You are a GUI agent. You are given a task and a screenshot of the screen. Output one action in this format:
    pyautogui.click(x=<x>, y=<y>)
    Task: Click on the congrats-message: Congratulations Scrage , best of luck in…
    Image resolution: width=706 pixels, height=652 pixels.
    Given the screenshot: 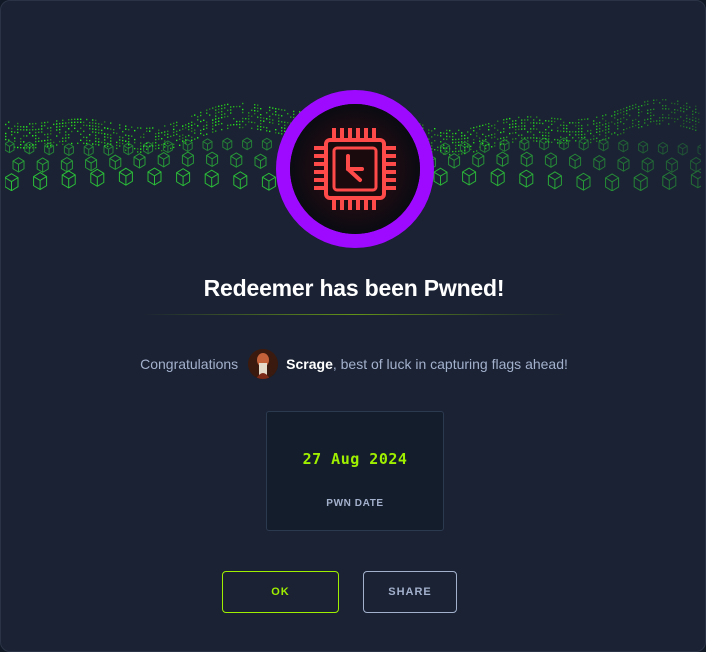 What is the action you would take?
    pyautogui.click(x=353, y=364)
    